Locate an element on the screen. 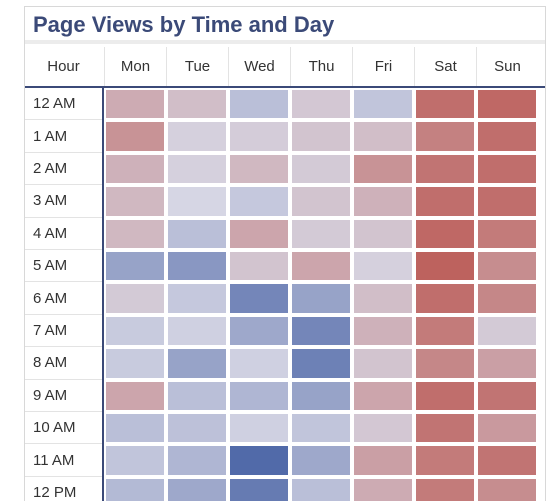 Image resolution: width=554 pixels, height=501 pixels. column-header-fri: Fri is located at coordinates (383, 66).